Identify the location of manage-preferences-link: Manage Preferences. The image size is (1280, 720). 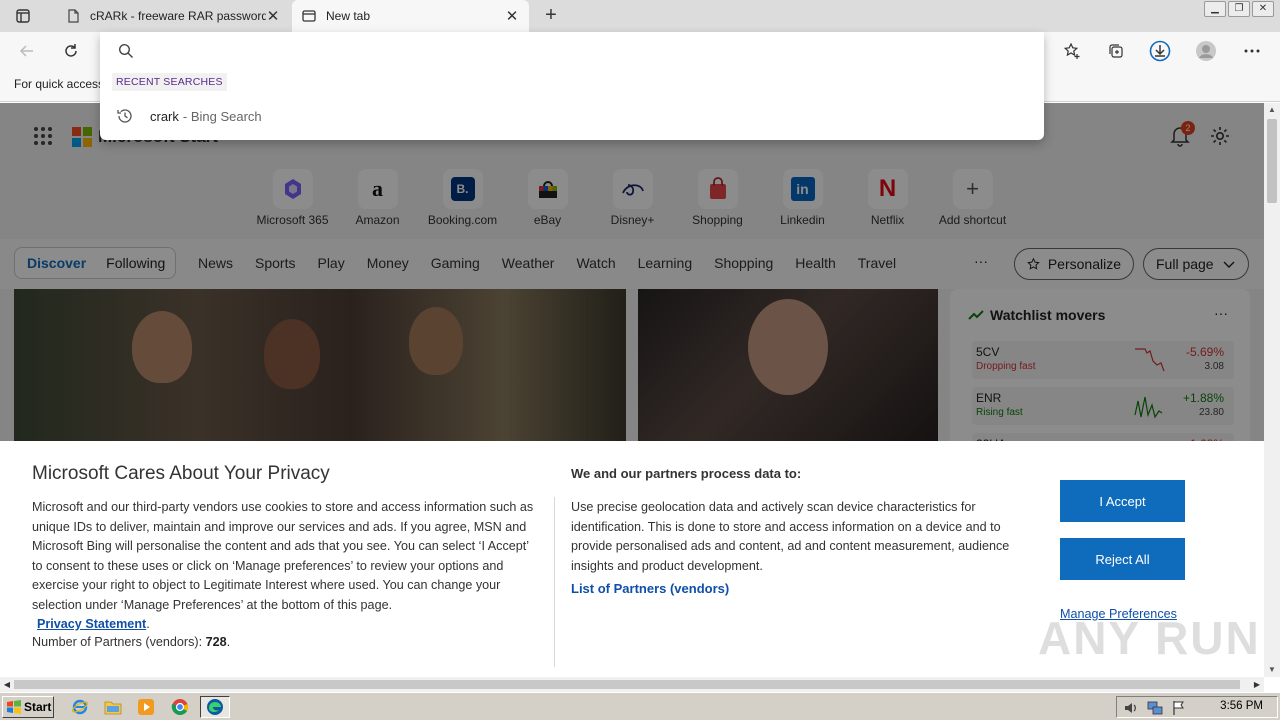
(1118, 614).